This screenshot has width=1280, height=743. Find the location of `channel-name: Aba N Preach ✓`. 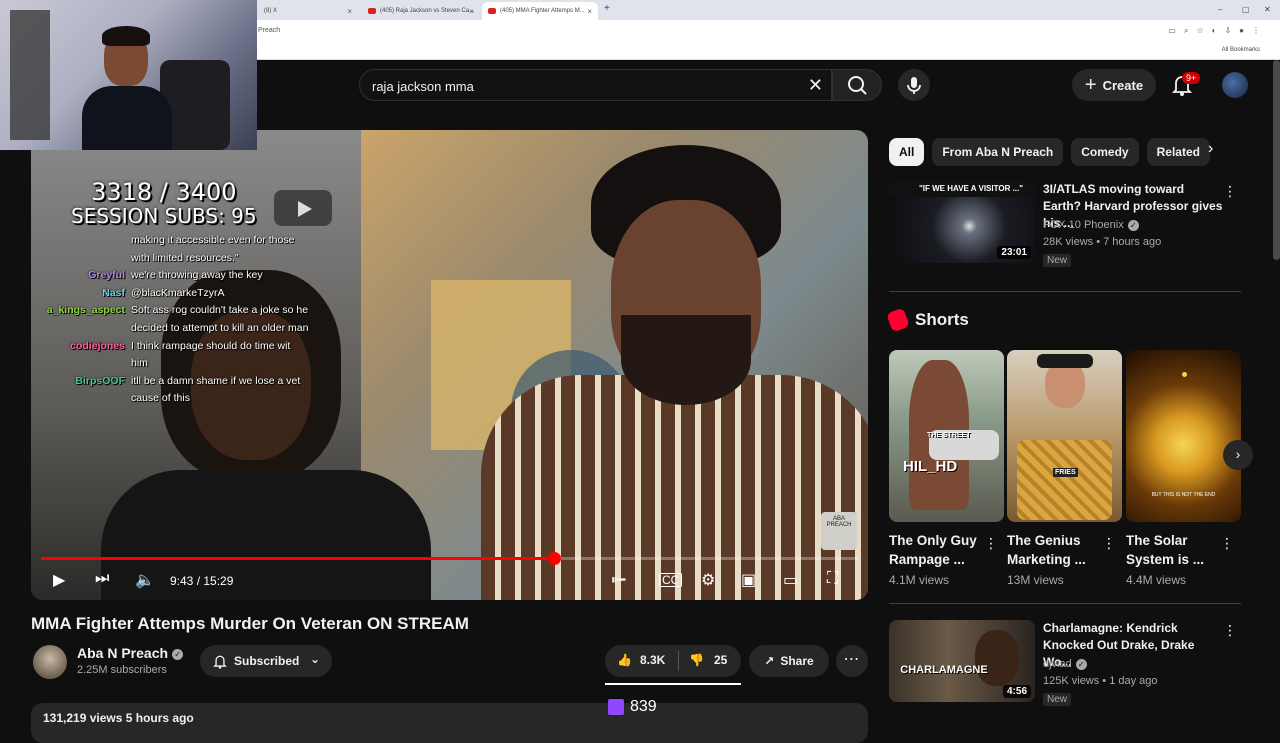

channel-name: Aba N Preach ✓ is located at coordinates (130, 653).